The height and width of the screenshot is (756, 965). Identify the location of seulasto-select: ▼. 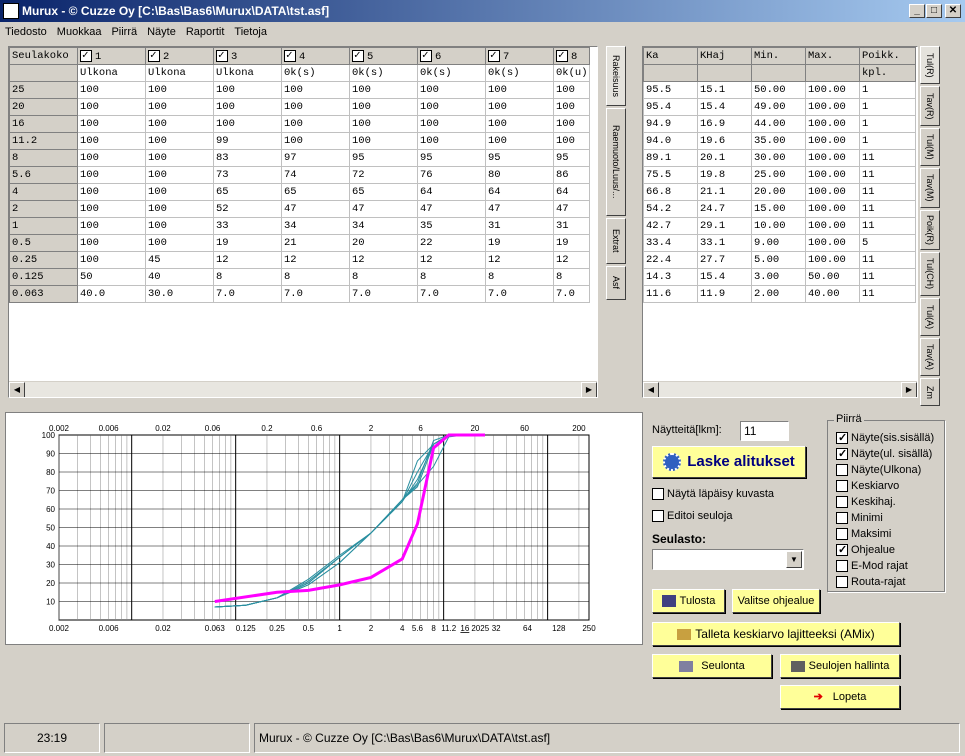
(728, 559).